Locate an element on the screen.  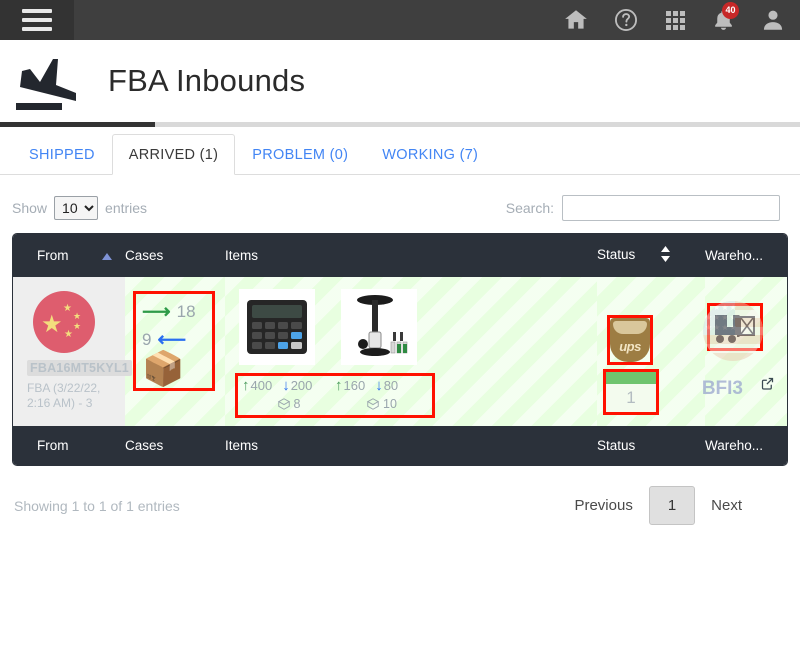
cases-inbound-line: ⟶ 18 is located at coordinates (174, 312).